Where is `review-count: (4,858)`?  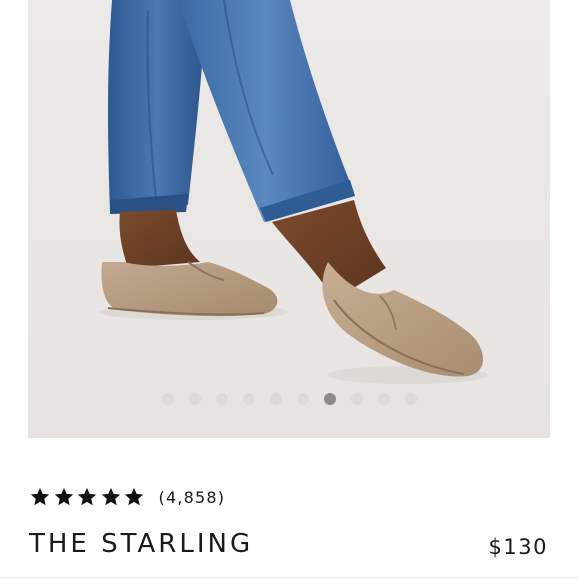 review-count: (4,858) is located at coordinates (192, 497).